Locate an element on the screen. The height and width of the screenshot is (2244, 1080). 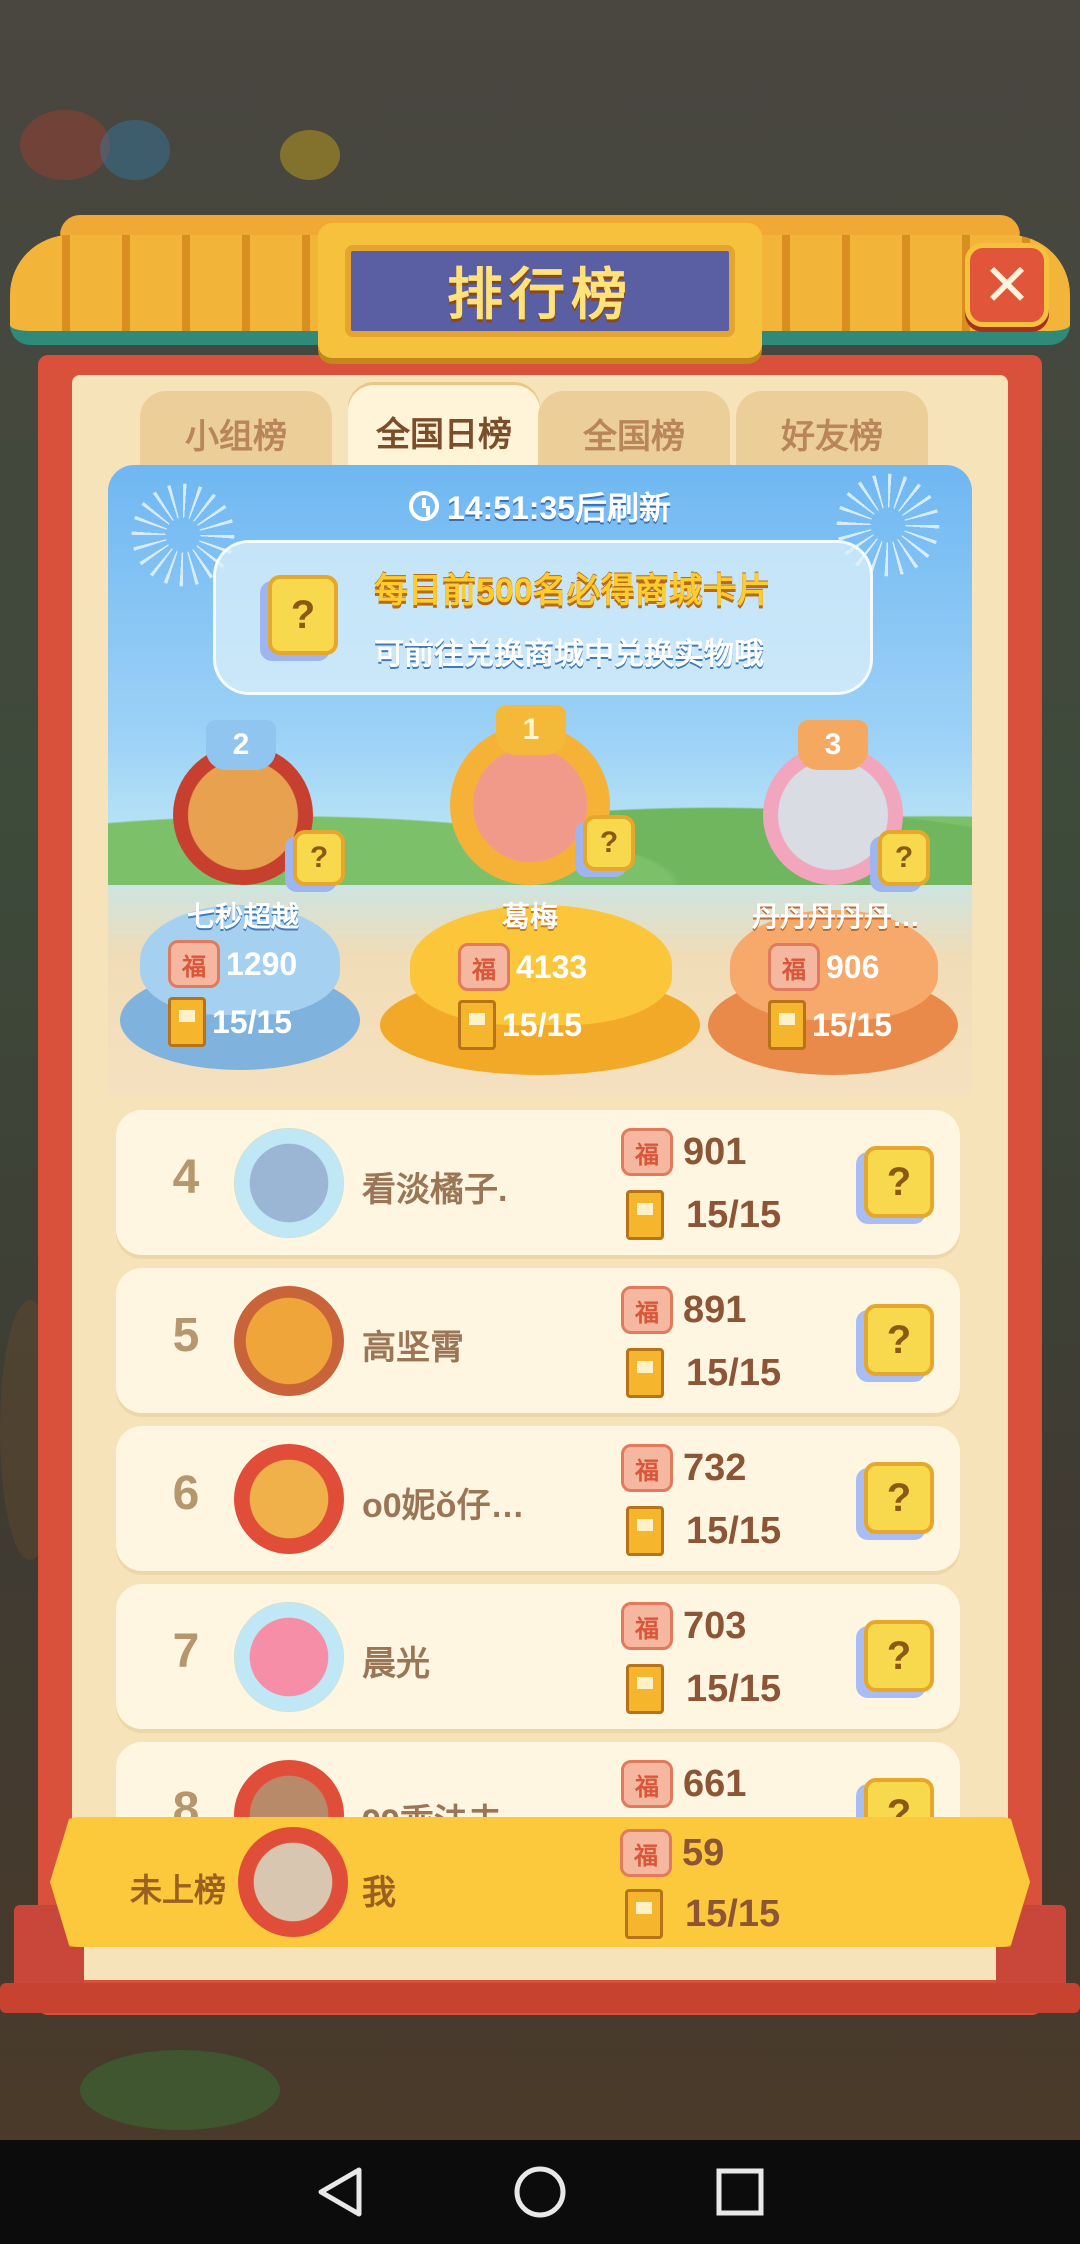
row-score: 福 661 is located at coordinates (683, 1784).